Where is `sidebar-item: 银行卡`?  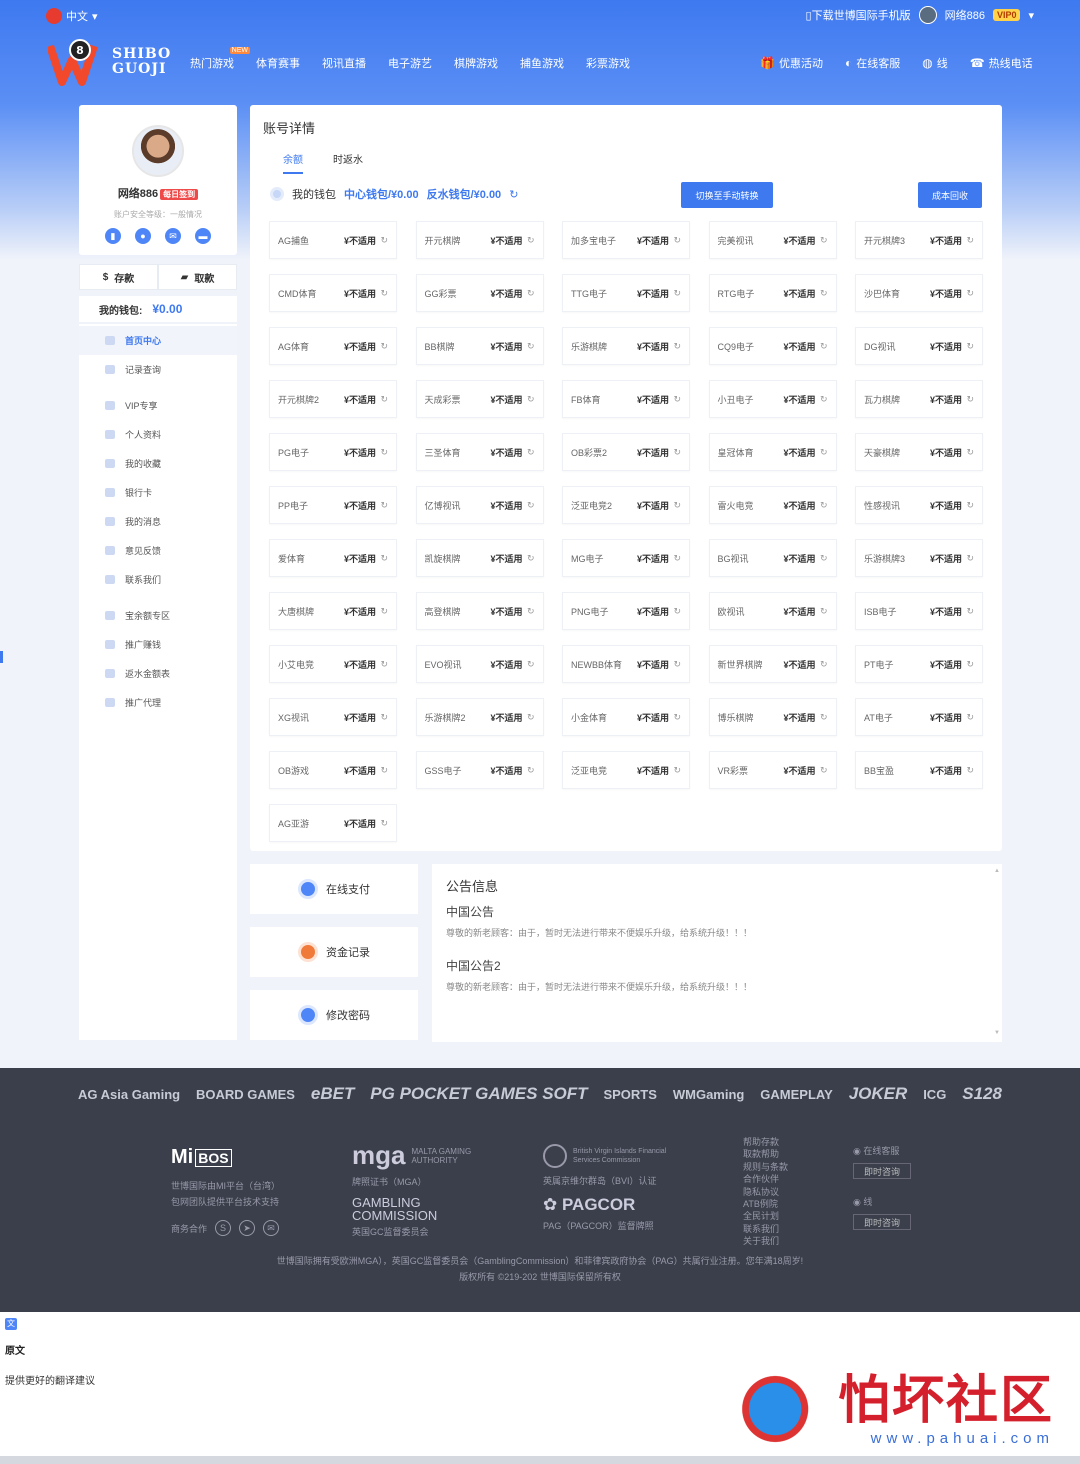 sidebar-item: 银行卡 is located at coordinates (158, 492).